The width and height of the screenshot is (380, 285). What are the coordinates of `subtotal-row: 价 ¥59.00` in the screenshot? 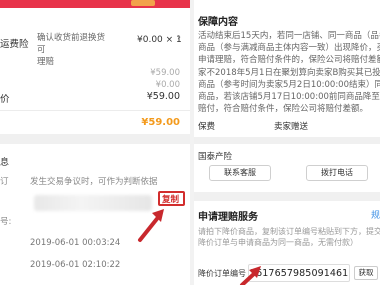 It's located at (95, 98).